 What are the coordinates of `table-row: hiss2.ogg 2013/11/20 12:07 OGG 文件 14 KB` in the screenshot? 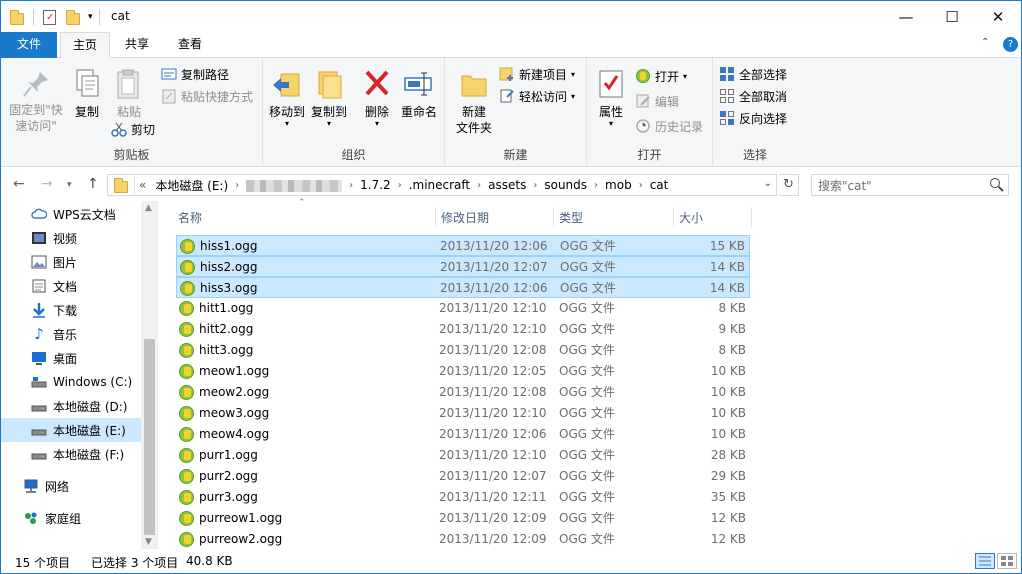 It's located at (463, 266).